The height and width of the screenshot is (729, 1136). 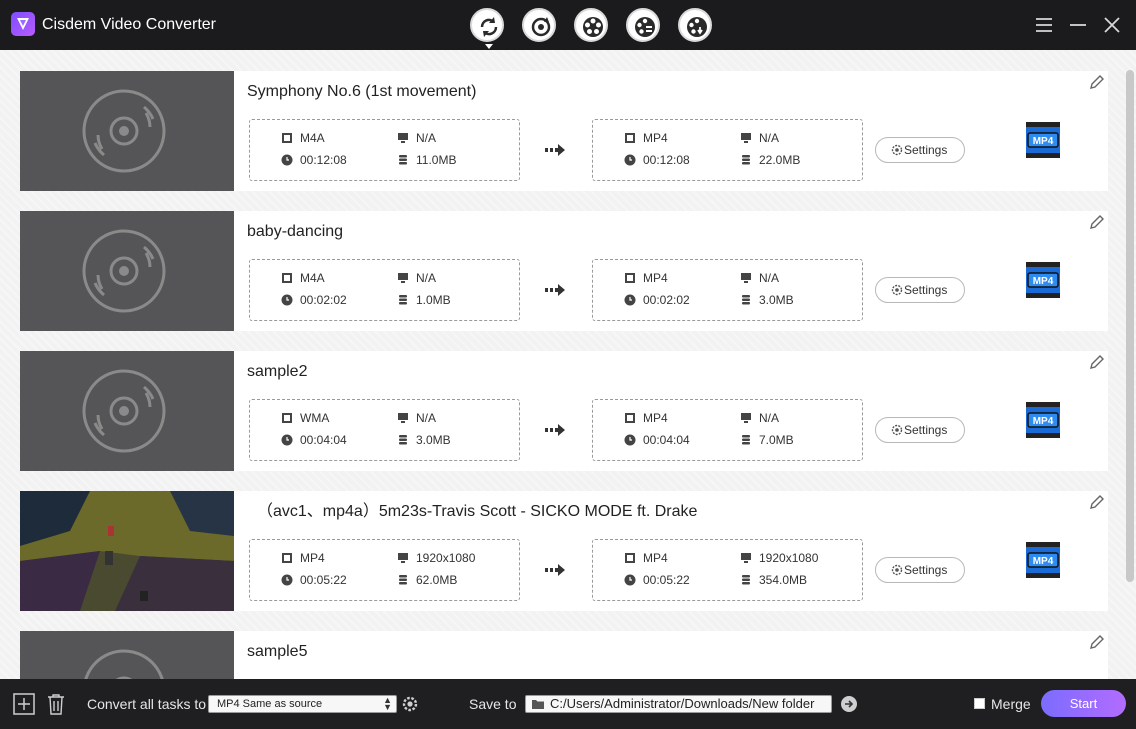 I want to click on thumbnail, so click(x=127, y=271).